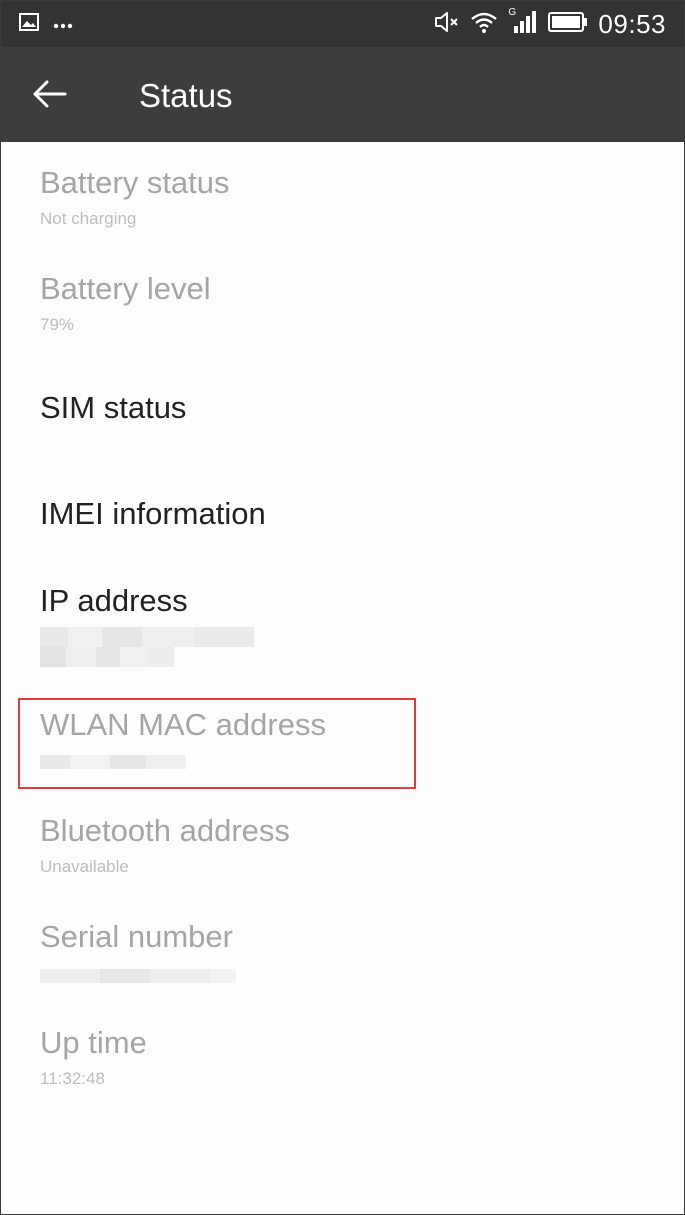  What do you see at coordinates (93, 1042) in the screenshot?
I see `item-title: Up time` at bounding box center [93, 1042].